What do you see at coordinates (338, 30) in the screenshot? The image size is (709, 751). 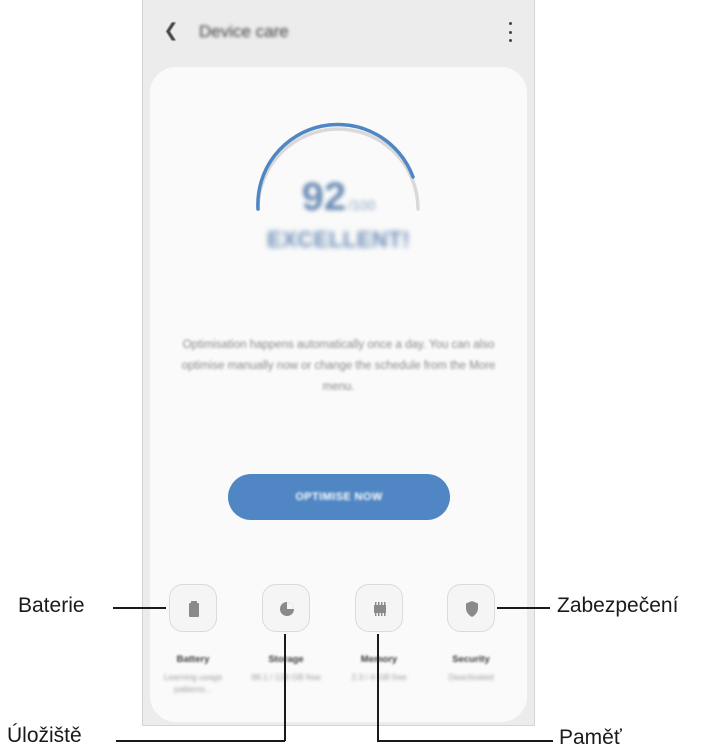 I see `app-bar: ❮ Device care` at bounding box center [338, 30].